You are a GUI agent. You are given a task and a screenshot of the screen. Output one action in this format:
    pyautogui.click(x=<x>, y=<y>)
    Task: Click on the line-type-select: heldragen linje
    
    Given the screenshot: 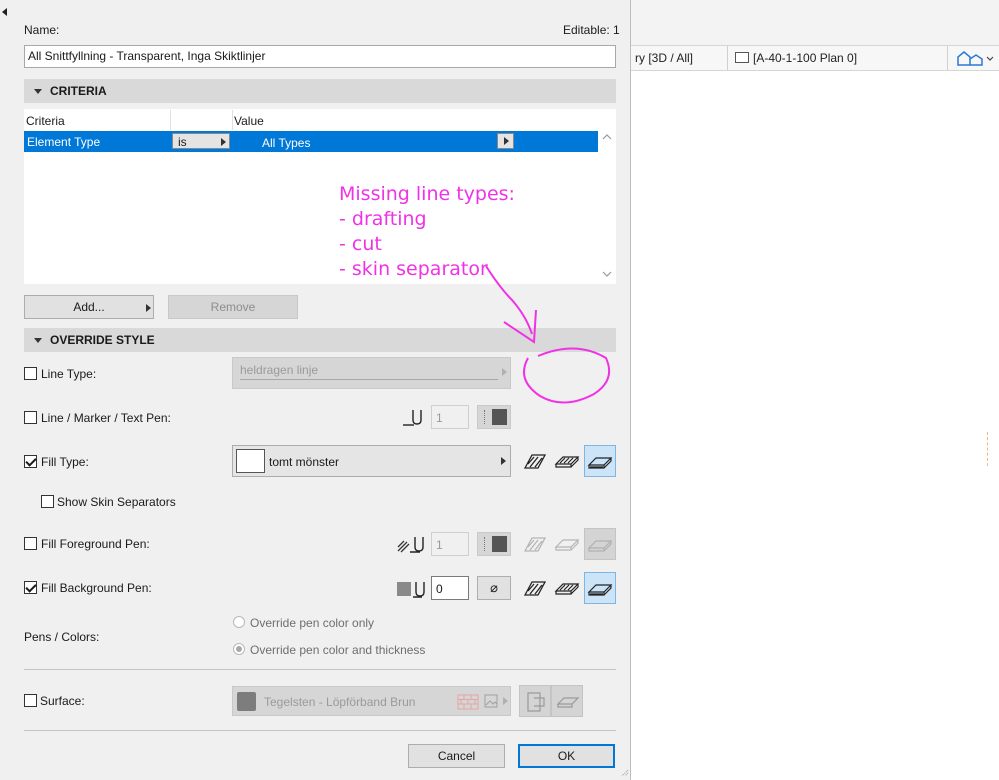 What is the action you would take?
    pyautogui.click(x=371, y=373)
    